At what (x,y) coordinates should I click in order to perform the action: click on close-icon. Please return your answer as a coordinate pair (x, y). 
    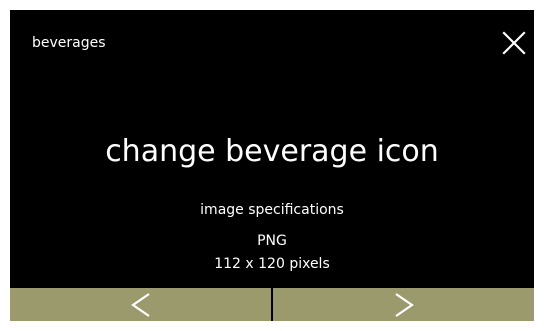
    Looking at the image, I should click on (514, 43).